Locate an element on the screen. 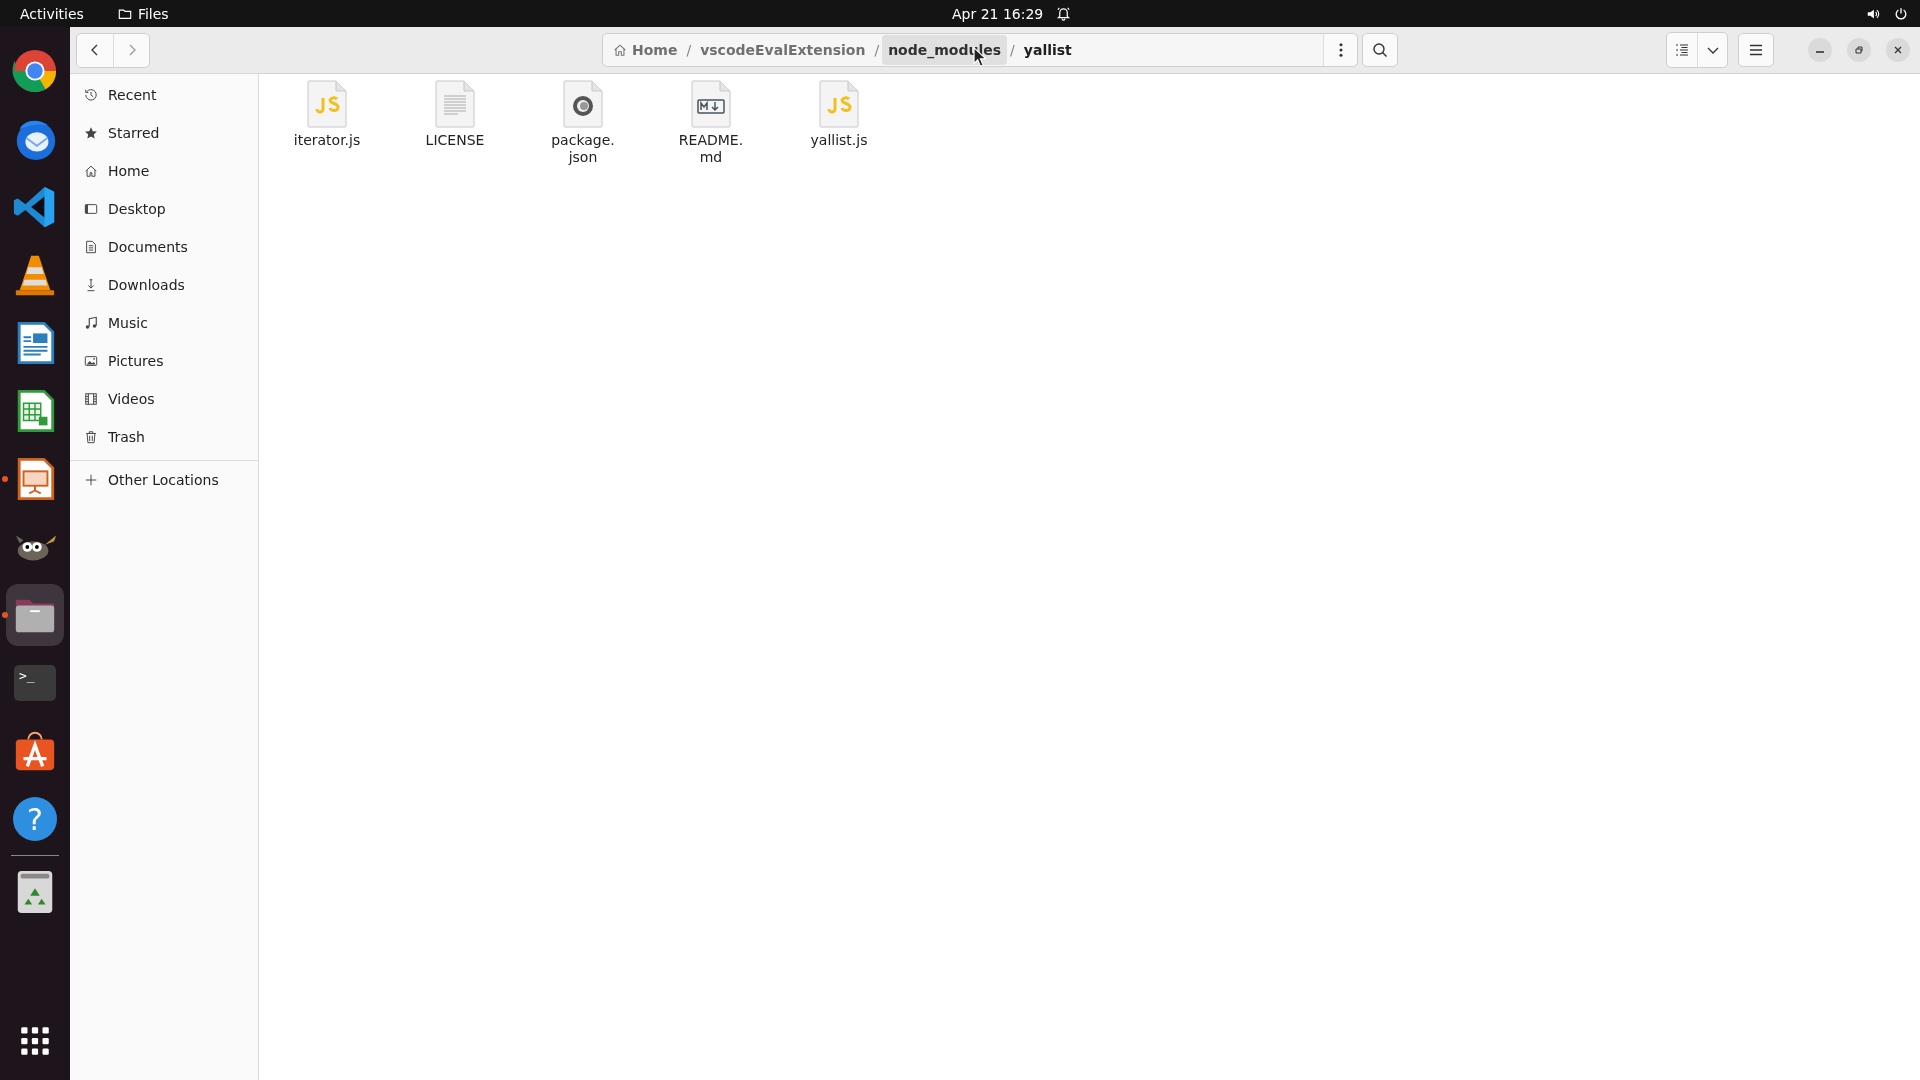 This screenshot has width=1920, height=1080. desktop-icon is located at coordinates (91, 209).